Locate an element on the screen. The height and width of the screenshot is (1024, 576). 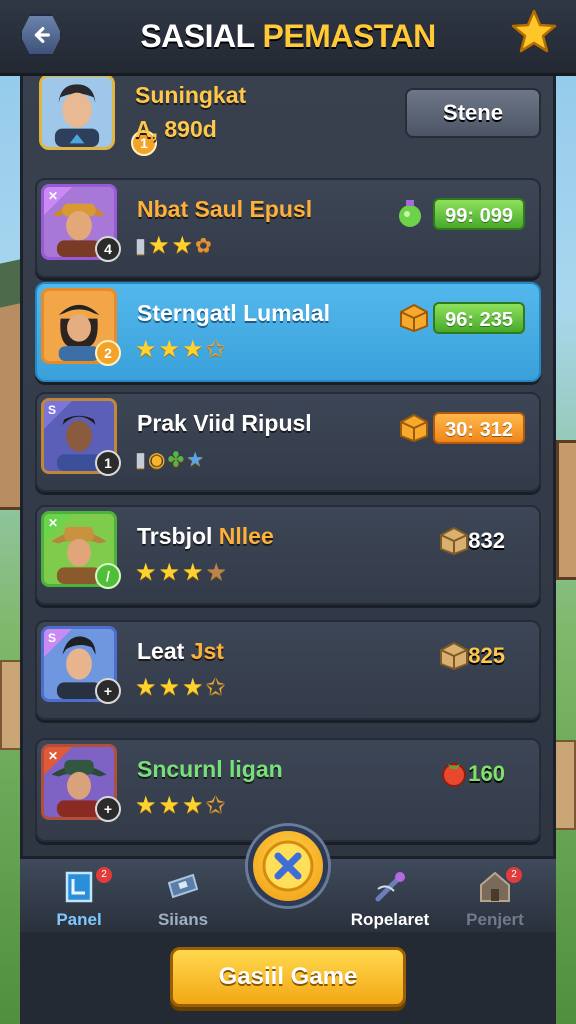
score-value: 160 is located at coordinates (486, 773).